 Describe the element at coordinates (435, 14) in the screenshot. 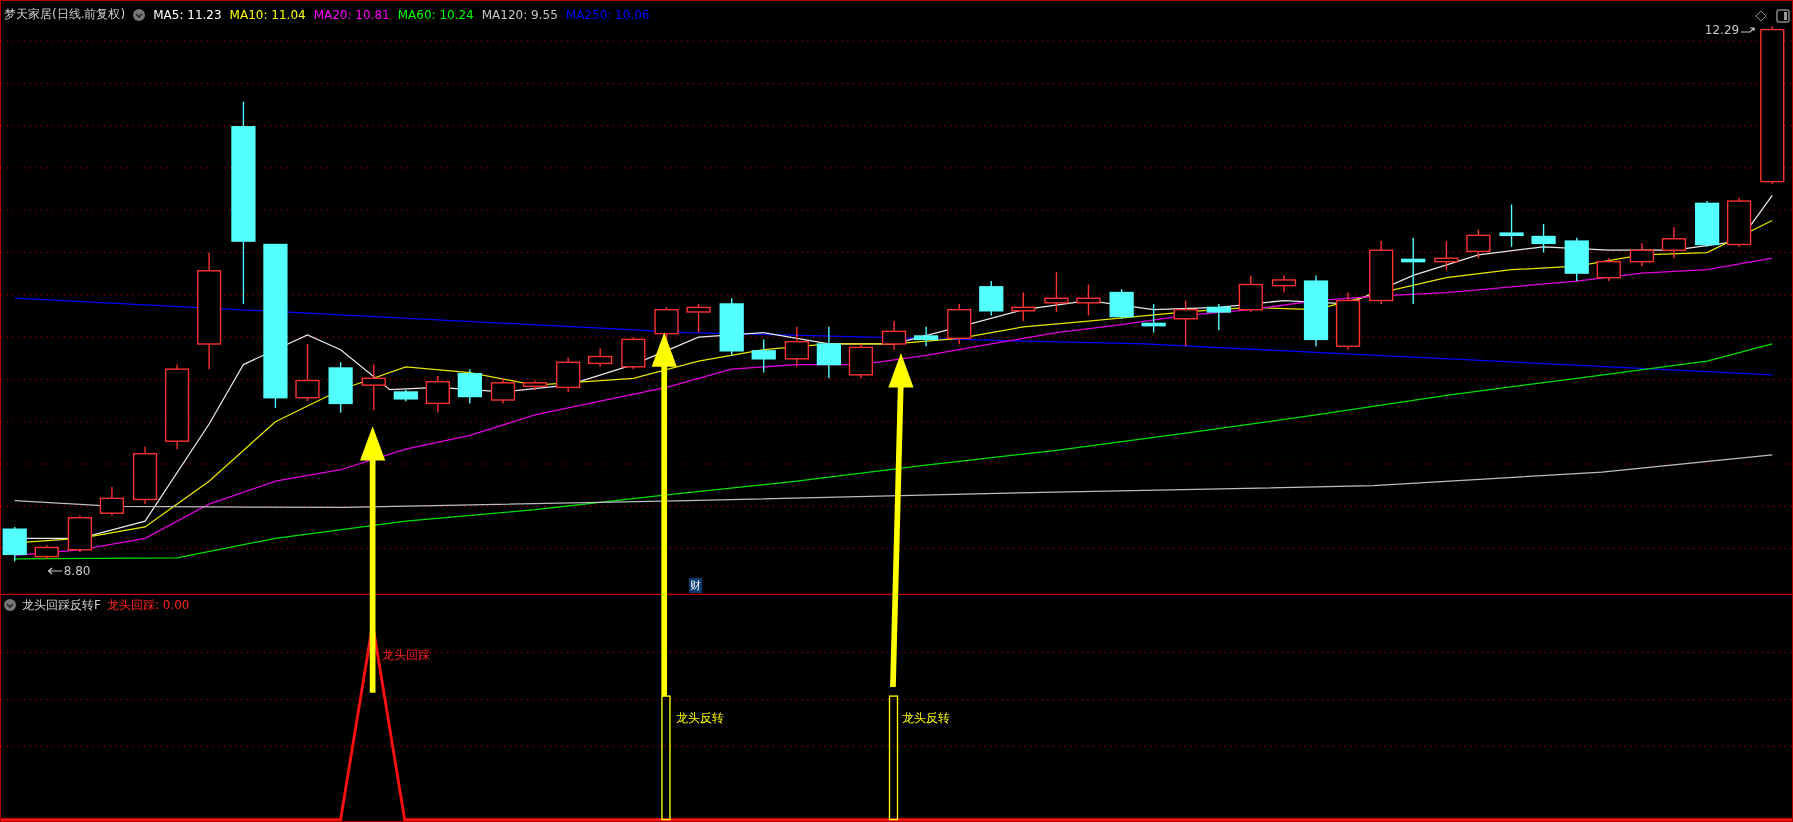

I see `moving-average-value: MA60: 10.24` at that location.